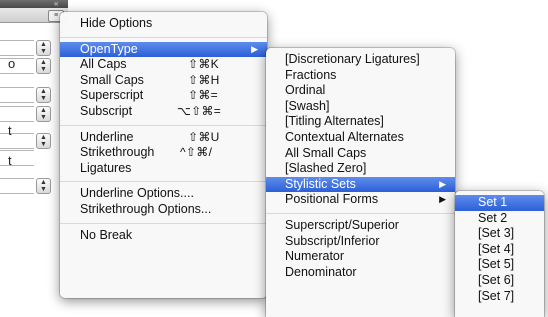 The width and height of the screenshot is (548, 317). Describe the element at coordinates (496, 295) in the screenshot. I see `menu-item-label: [Set 7]` at that location.